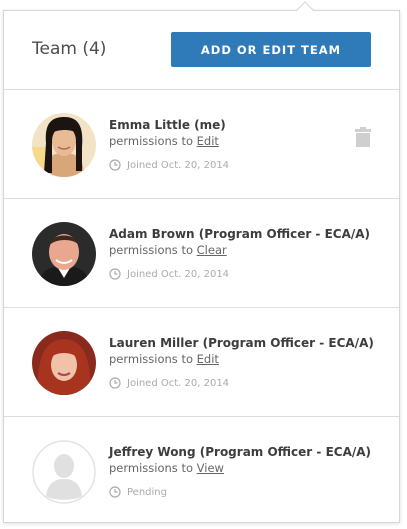  I want to click on team-header: Team (4) ADD OR EDIT TEAM, so click(201, 50).